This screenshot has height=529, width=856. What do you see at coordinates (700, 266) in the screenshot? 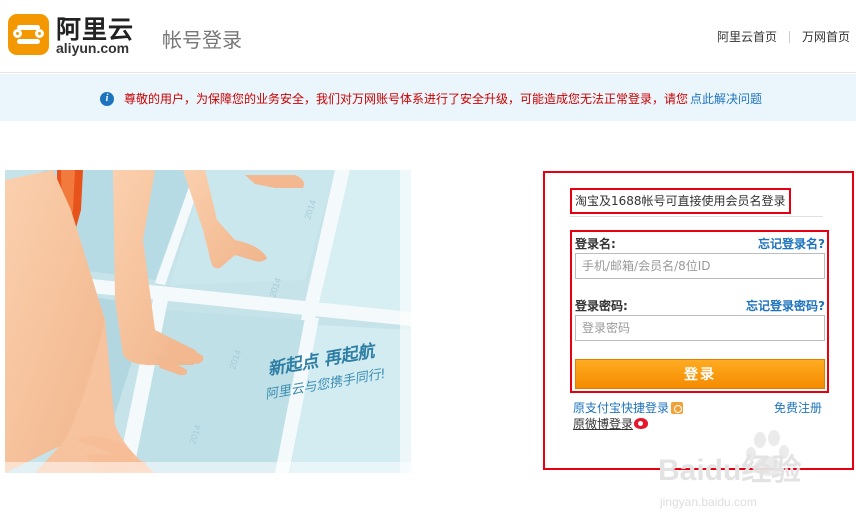
I see `username-input` at bounding box center [700, 266].